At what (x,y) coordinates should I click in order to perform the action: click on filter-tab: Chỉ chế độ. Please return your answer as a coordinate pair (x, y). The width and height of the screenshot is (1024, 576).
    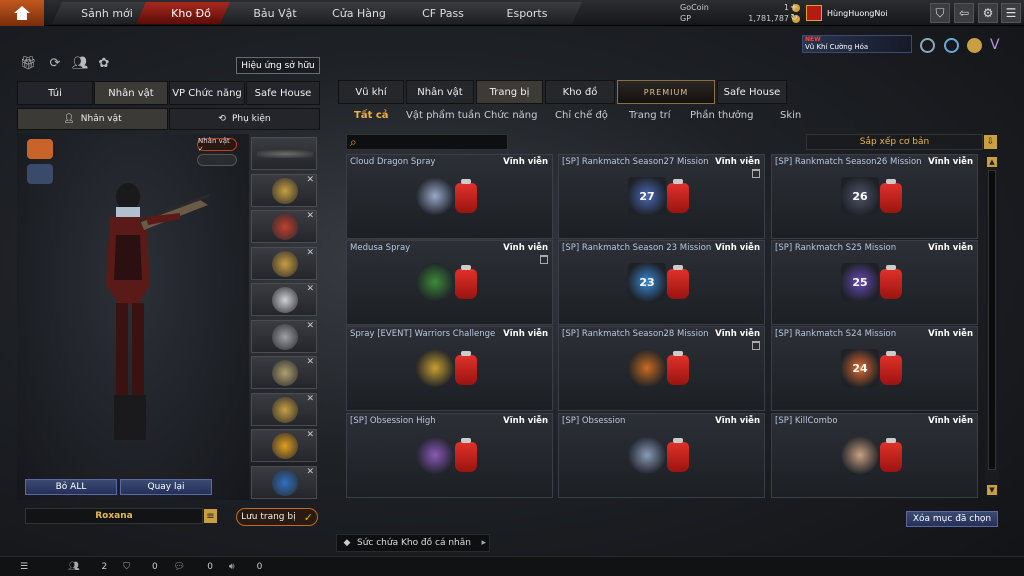
    Looking at the image, I should click on (581, 117).